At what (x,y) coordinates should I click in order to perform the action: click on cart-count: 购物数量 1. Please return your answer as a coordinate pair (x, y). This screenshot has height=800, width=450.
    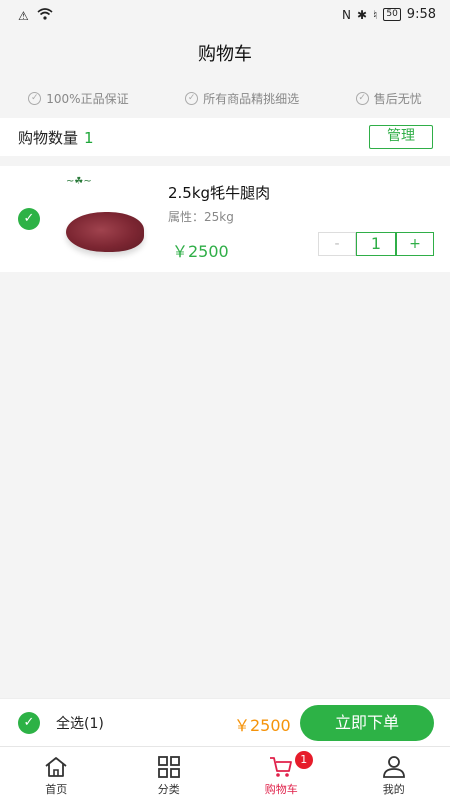
    Looking at the image, I should click on (56, 137).